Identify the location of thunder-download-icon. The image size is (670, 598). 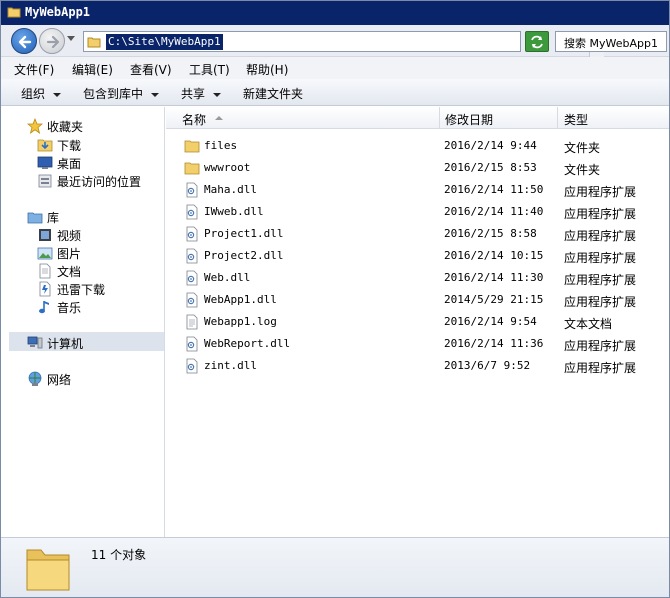
(45, 289).